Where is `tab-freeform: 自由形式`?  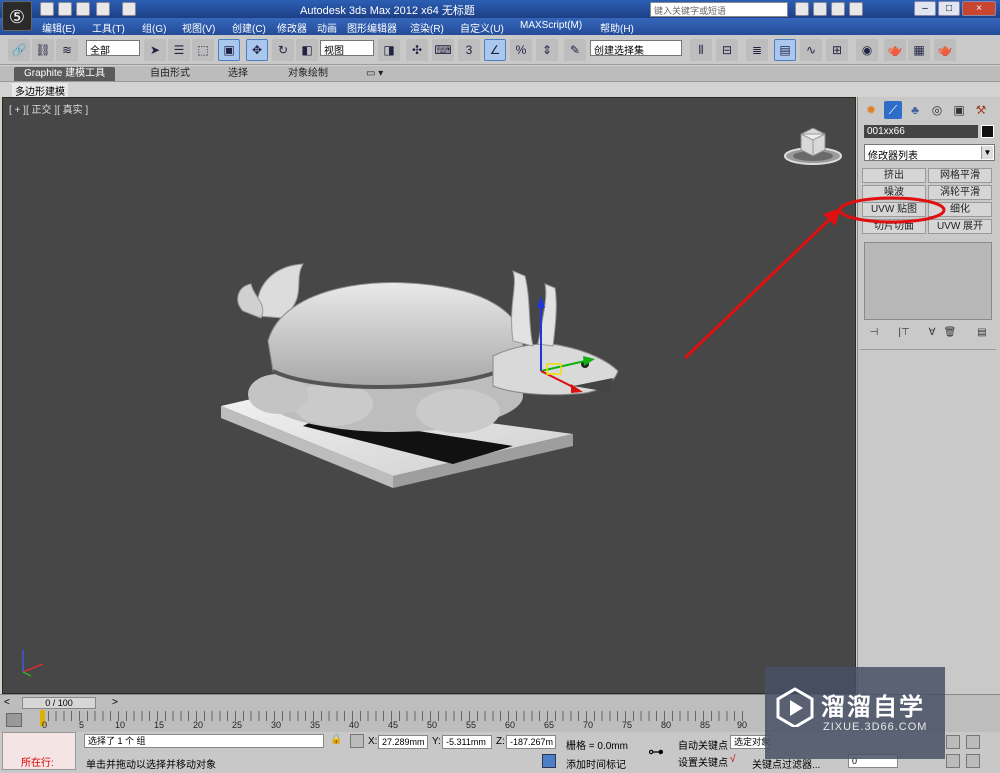 tab-freeform: 自由形式 is located at coordinates (170, 74).